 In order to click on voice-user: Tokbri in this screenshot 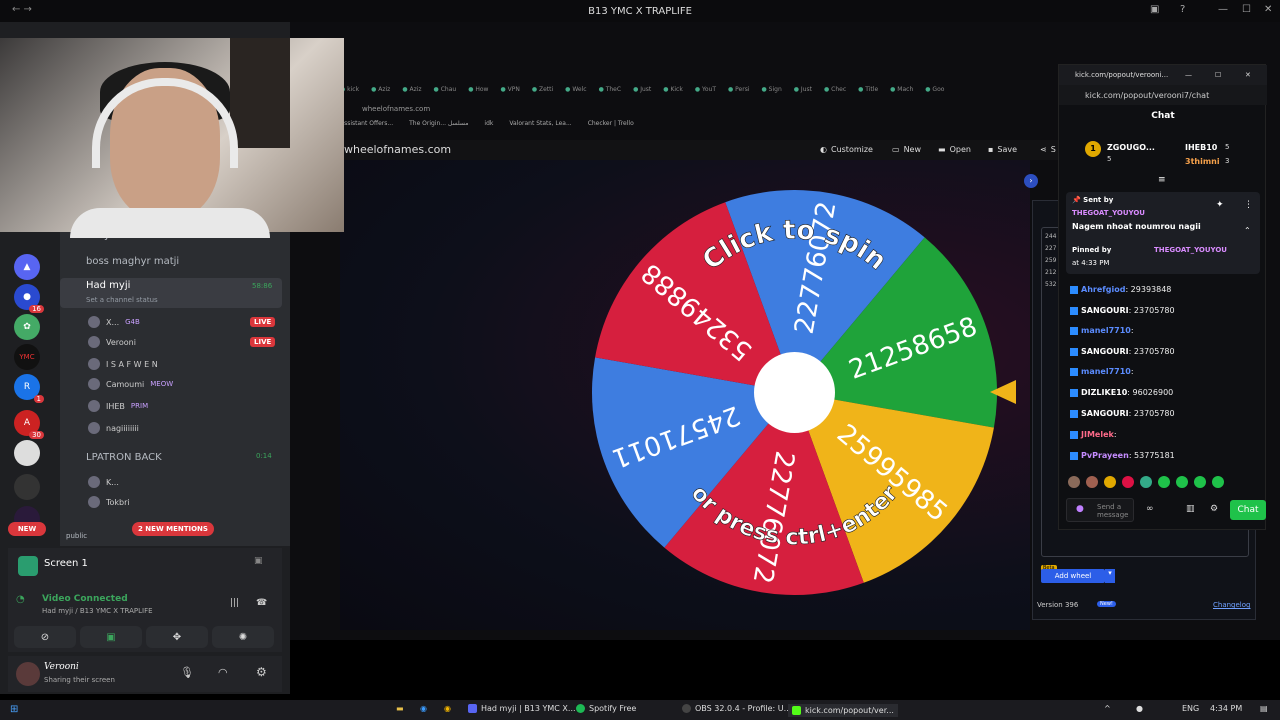, I will do `click(109, 502)`.